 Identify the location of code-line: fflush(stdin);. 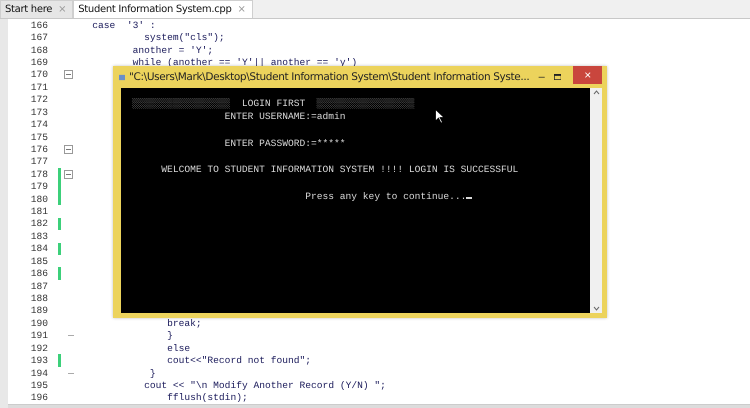
(207, 398).